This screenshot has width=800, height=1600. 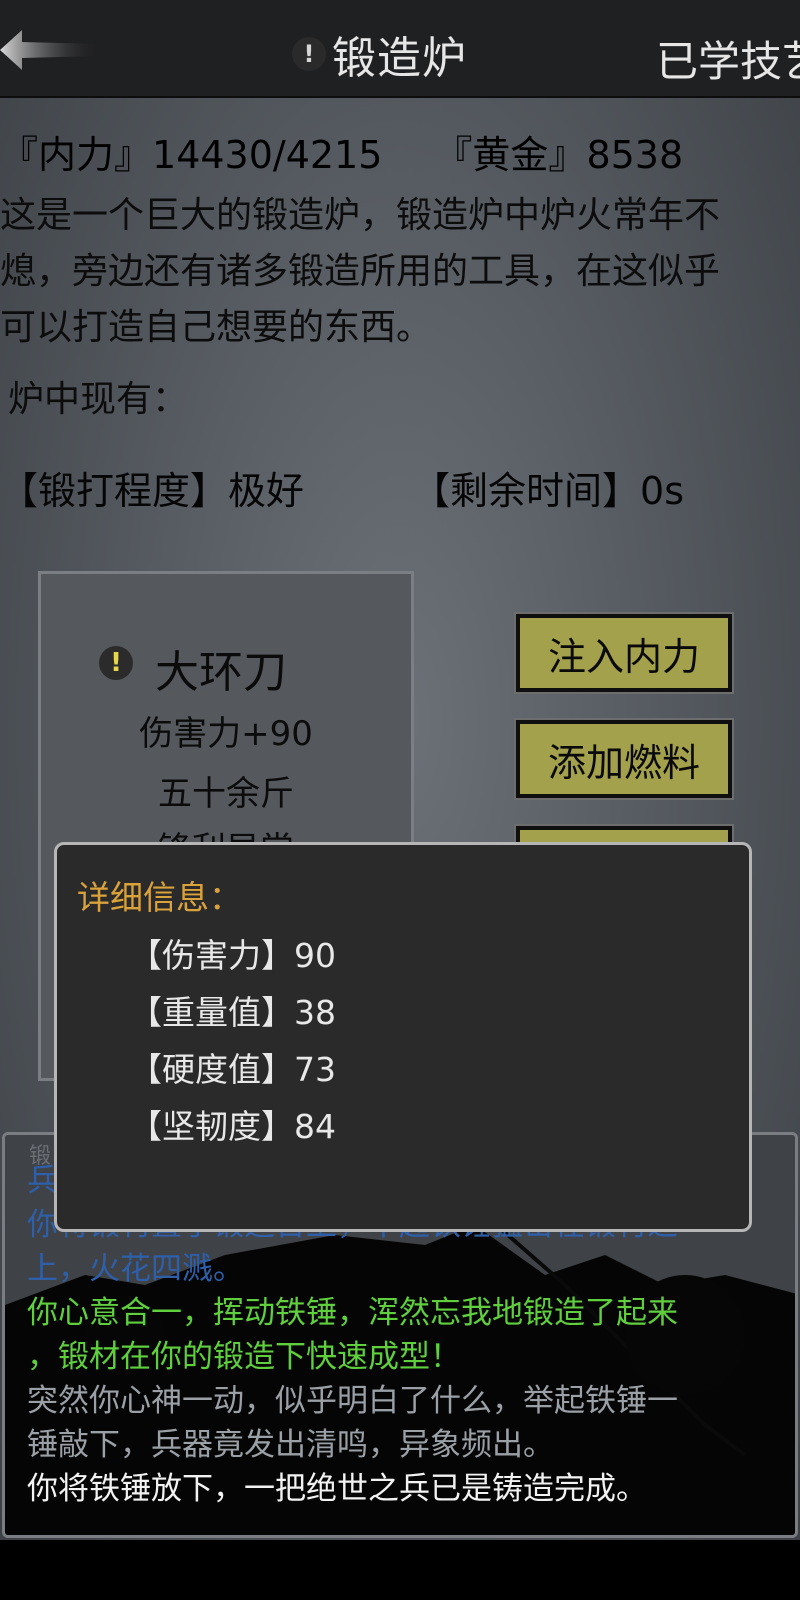 What do you see at coordinates (526, 491) in the screenshot?
I see `remaining-time-label: 【剩余时间】` at bounding box center [526, 491].